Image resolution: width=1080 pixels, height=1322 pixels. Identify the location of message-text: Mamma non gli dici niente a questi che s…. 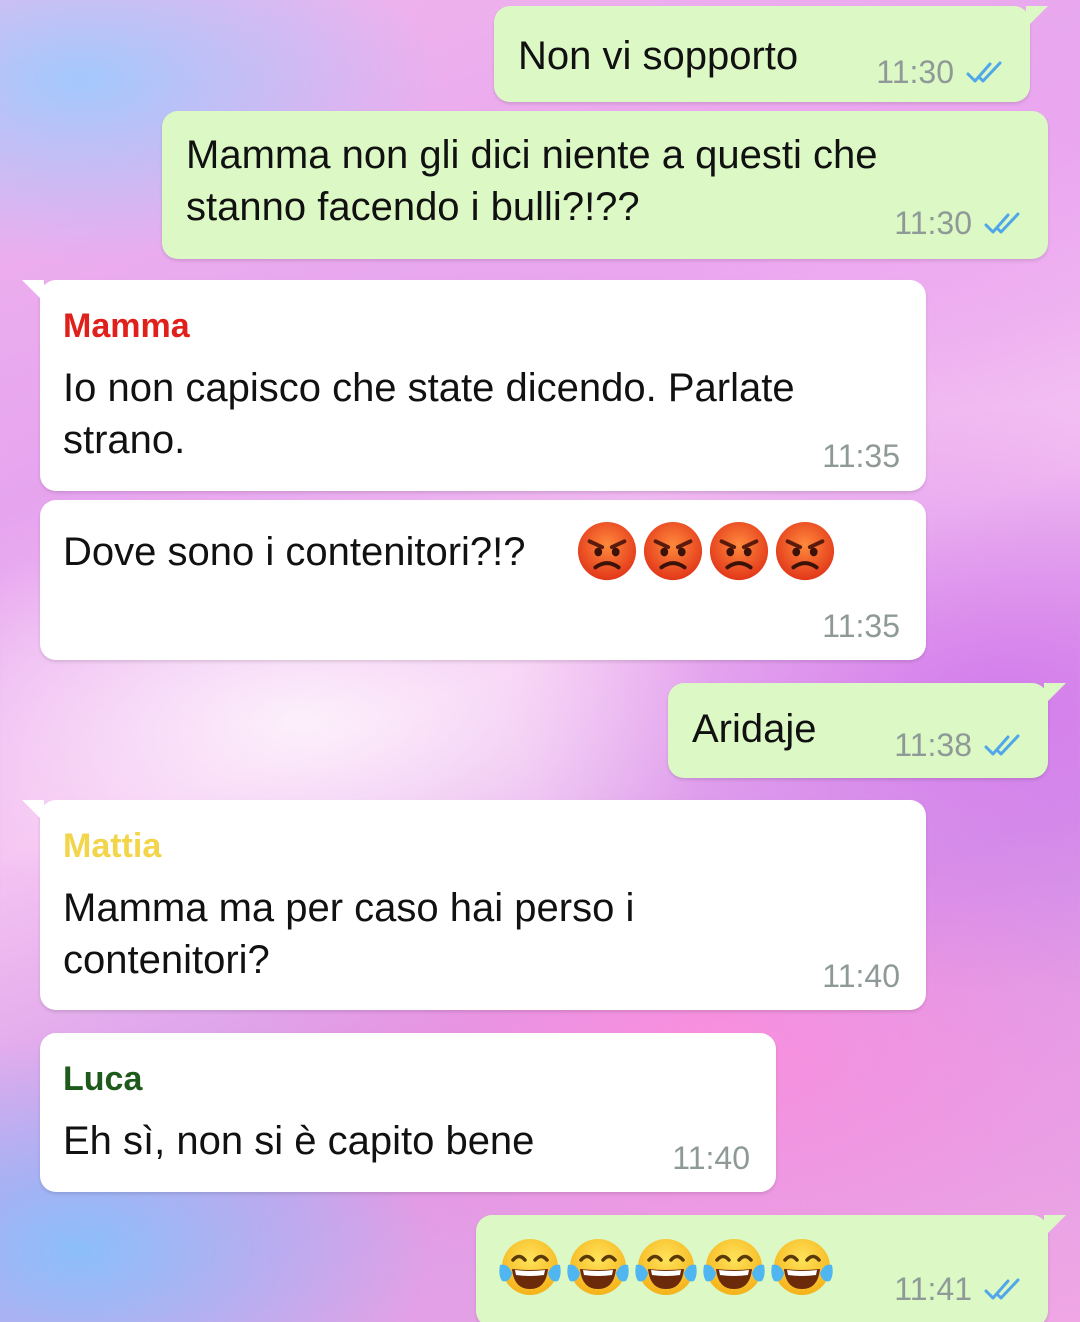
(532, 181).